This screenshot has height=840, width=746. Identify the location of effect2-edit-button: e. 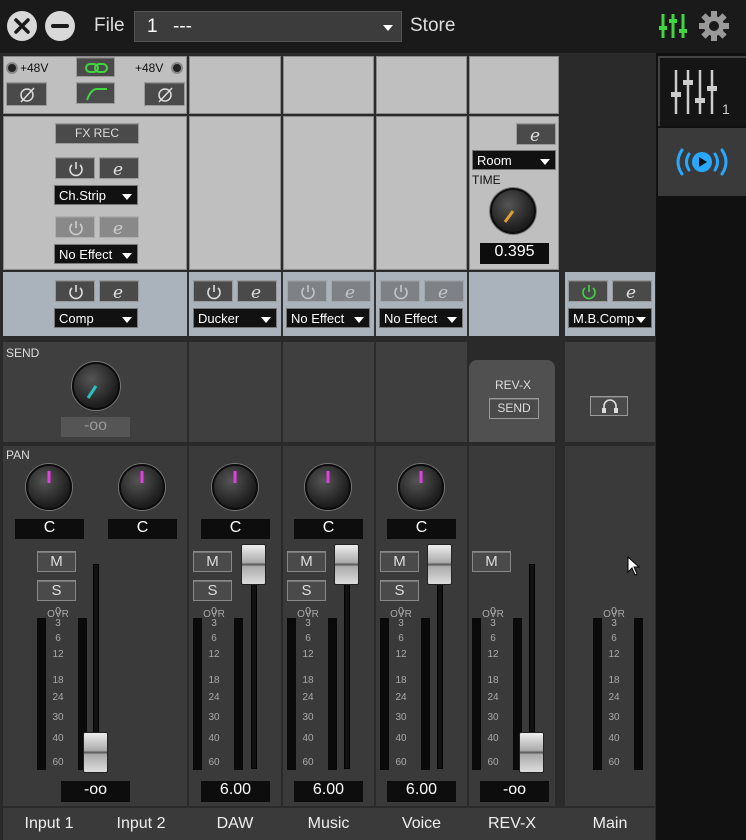
(119, 227).